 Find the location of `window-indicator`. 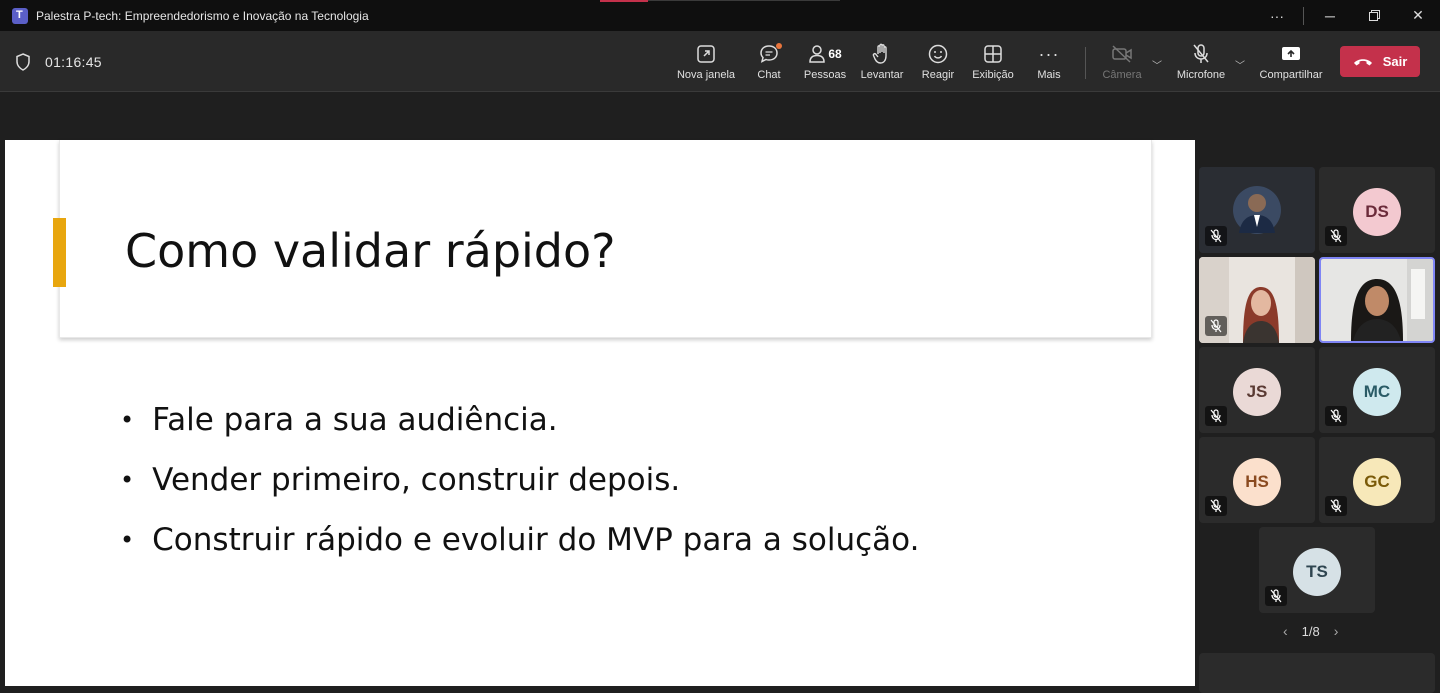

window-indicator is located at coordinates (624, 1).